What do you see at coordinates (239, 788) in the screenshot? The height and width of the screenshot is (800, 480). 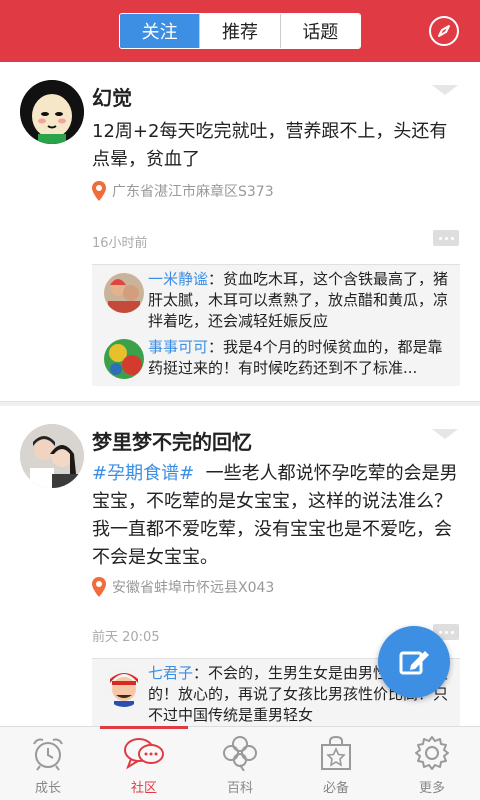 I see `nav-label: 百科` at bounding box center [239, 788].